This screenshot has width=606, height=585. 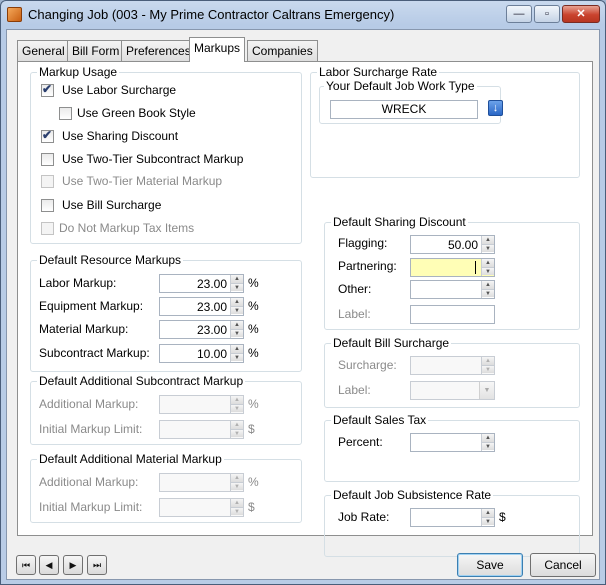 What do you see at coordinates (47, 228) in the screenshot?
I see `do-not-markup-tax-checkbox` at bounding box center [47, 228].